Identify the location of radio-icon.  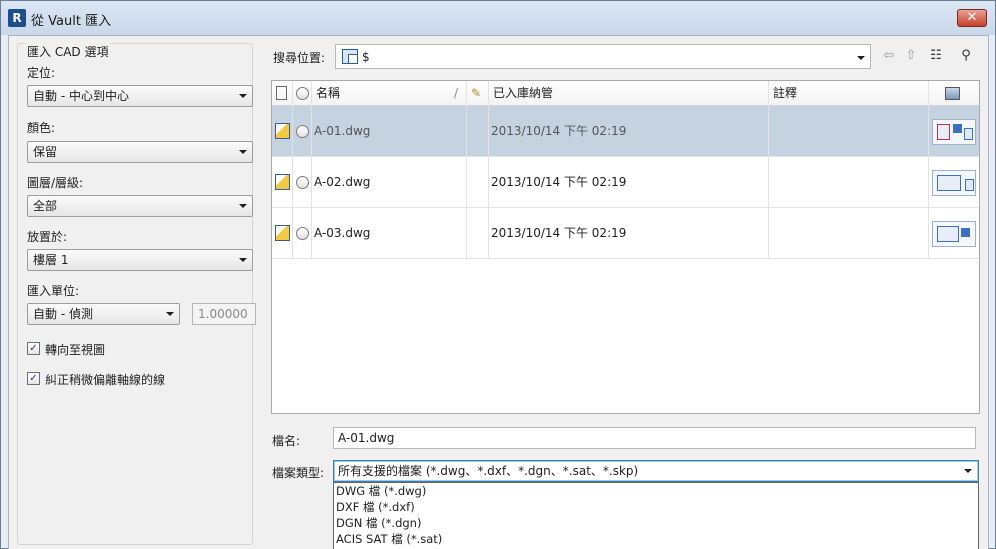
(302, 93).